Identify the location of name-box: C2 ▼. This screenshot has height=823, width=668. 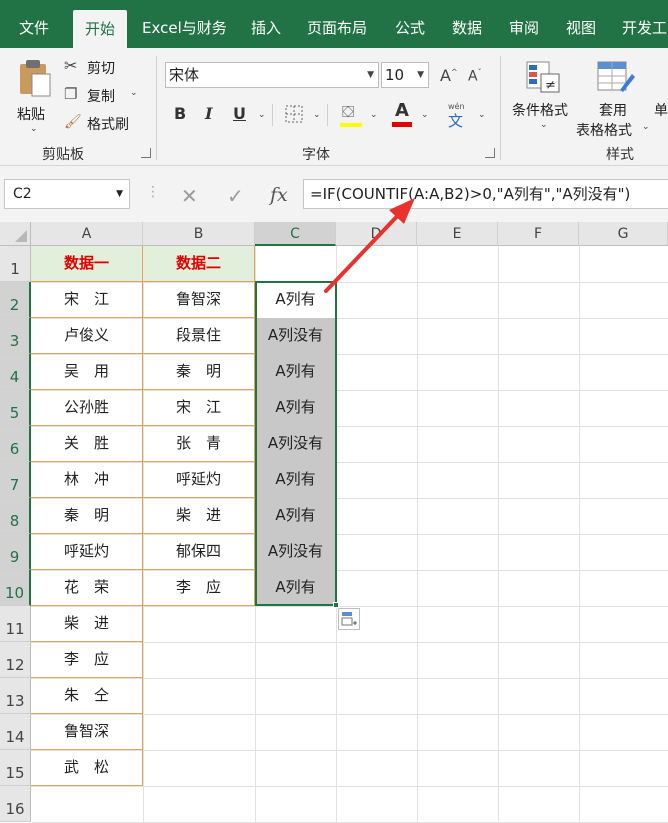
(67, 194).